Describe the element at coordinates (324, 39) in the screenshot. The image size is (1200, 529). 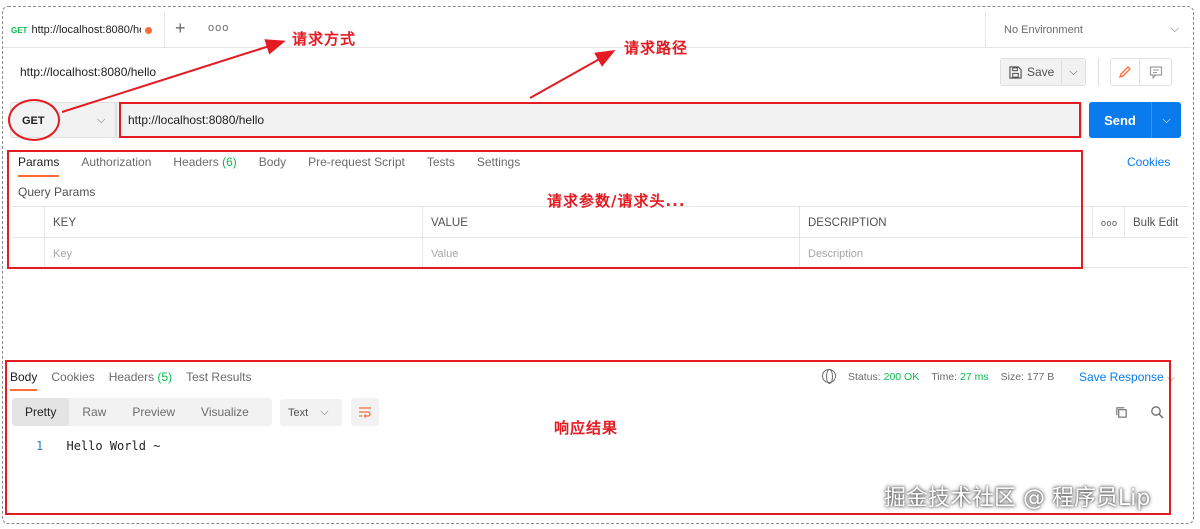
I see `method-annotation: 请求方式` at that location.